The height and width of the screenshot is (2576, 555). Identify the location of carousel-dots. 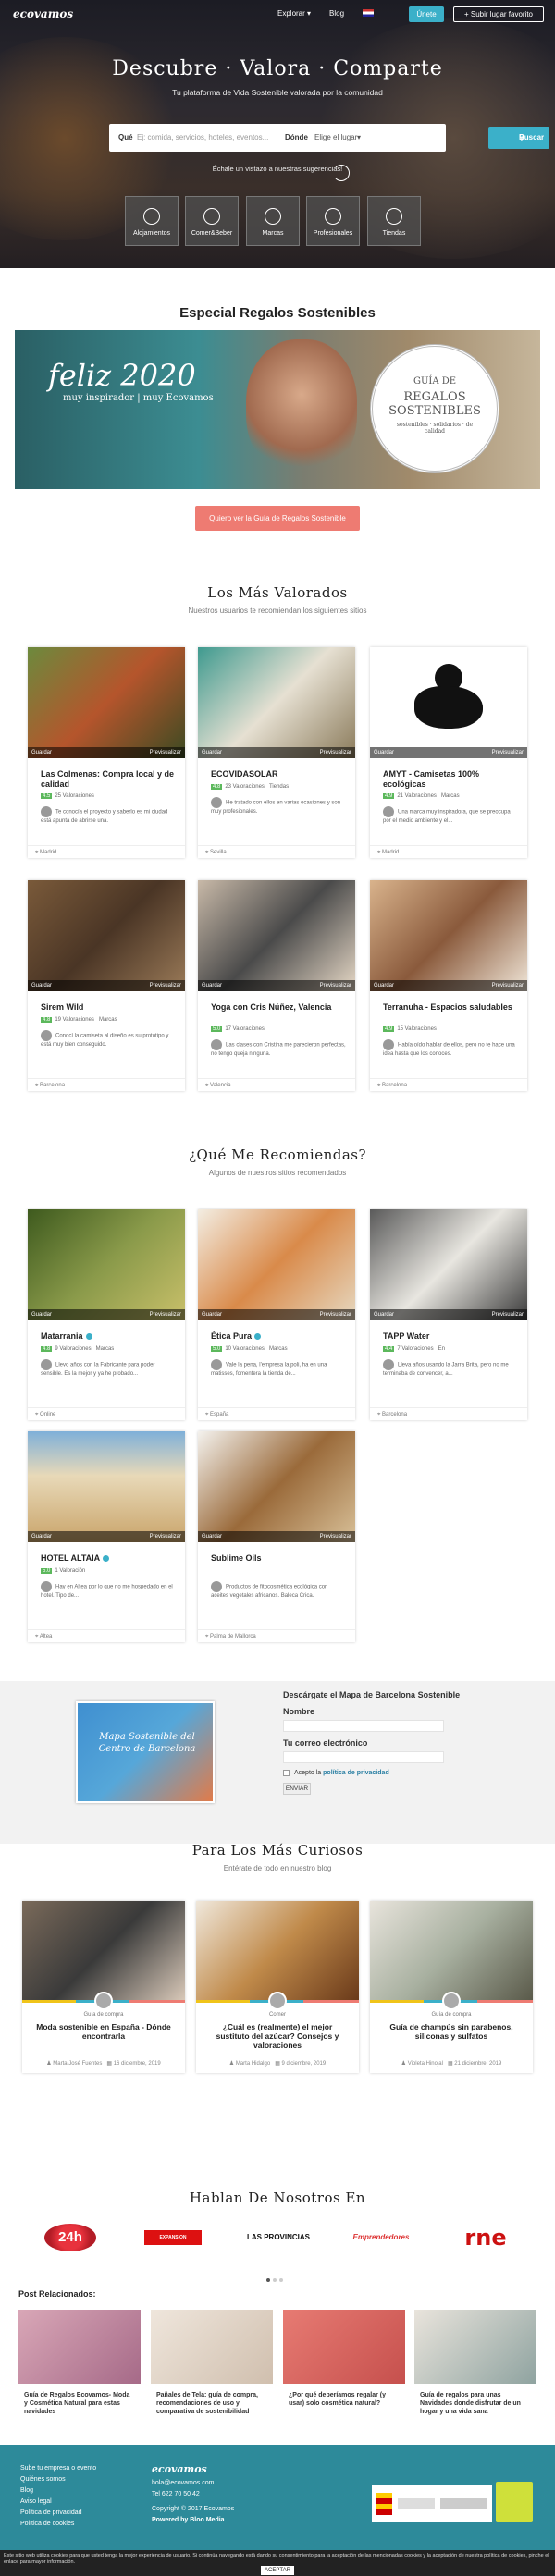
(274, 2279).